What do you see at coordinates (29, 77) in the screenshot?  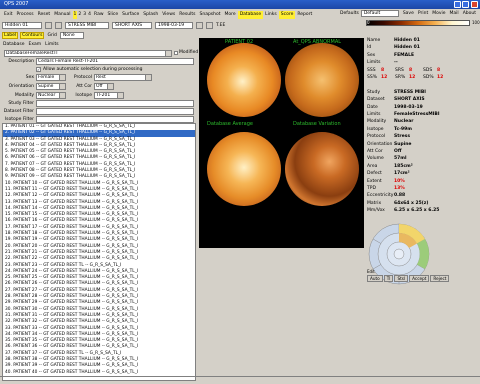 I see `sex-label: Sex` at bounding box center [29, 77].